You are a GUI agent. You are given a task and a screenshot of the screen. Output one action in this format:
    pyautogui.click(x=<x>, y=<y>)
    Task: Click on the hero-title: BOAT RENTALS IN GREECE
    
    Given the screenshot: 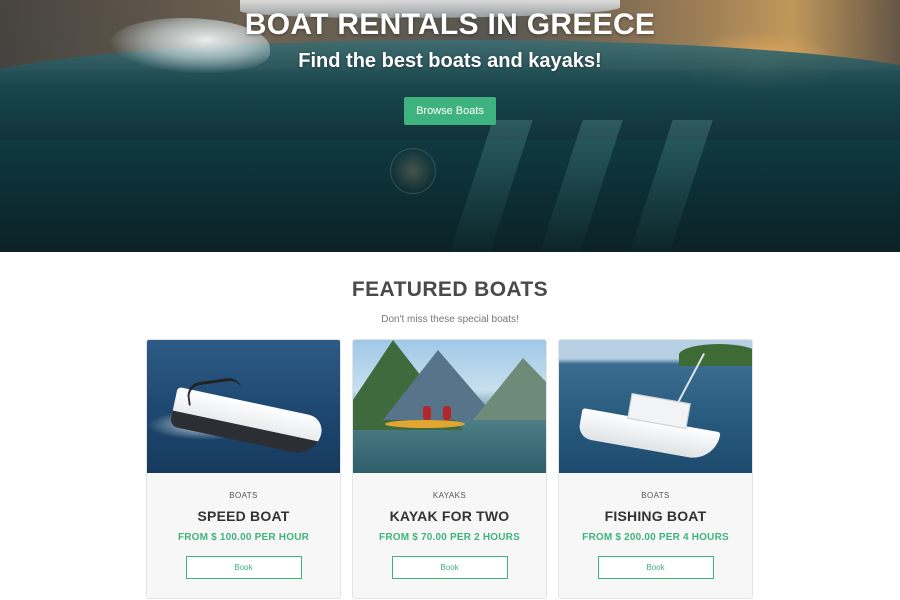 What is the action you would take?
    pyautogui.click(x=450, y=24)
    